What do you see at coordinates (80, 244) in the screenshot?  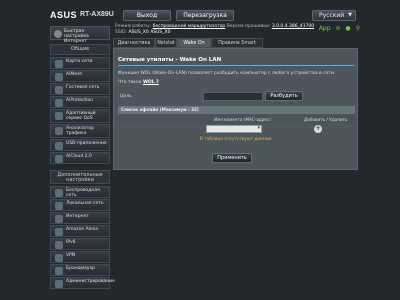 I see `sidebar-item-ipv6: IPv6` at bounding box center [80, 244].